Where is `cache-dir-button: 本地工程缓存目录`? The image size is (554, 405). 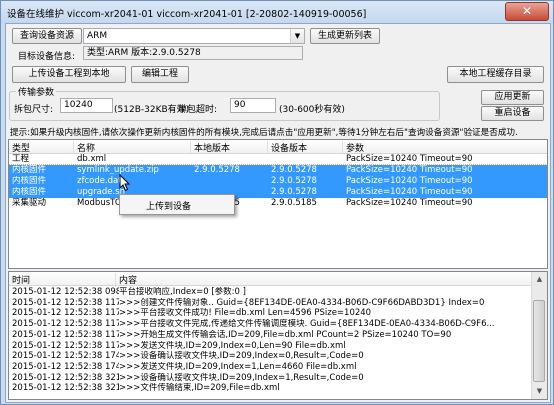
cache-dir-button: 本地工程缓存目录 is located at coordinates (495, 74).